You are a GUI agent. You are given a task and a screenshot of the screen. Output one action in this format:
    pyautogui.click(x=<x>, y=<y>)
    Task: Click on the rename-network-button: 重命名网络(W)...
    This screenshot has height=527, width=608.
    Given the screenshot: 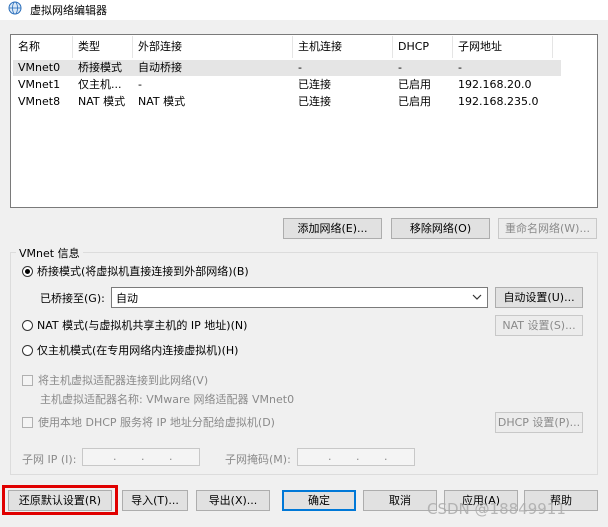 What is the action you would take?
    pyautogui.click(x=547, y=228)
    